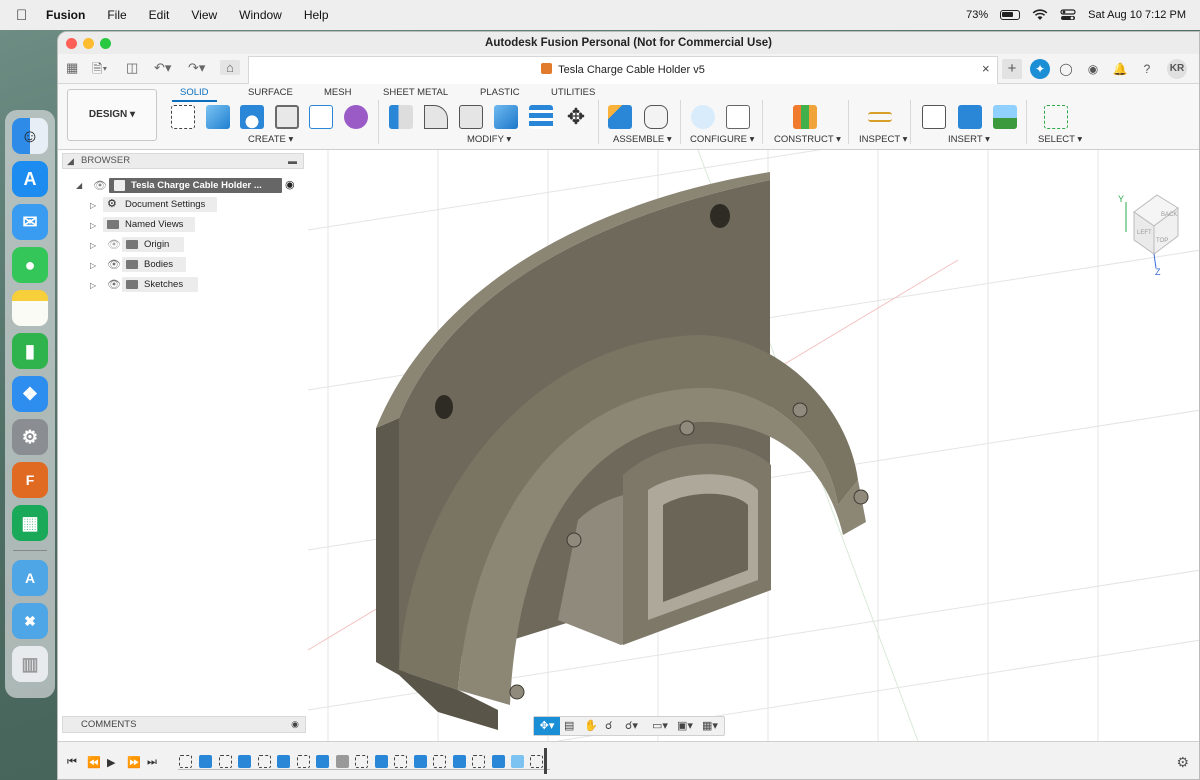  I want to click on extensions-icon: ✦, so click(1040, 69).